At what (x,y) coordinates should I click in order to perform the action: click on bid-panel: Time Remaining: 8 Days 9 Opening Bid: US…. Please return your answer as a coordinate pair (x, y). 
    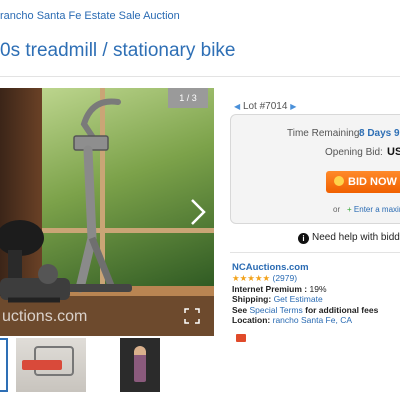
    Looking at the image, I should click on (315, 169).